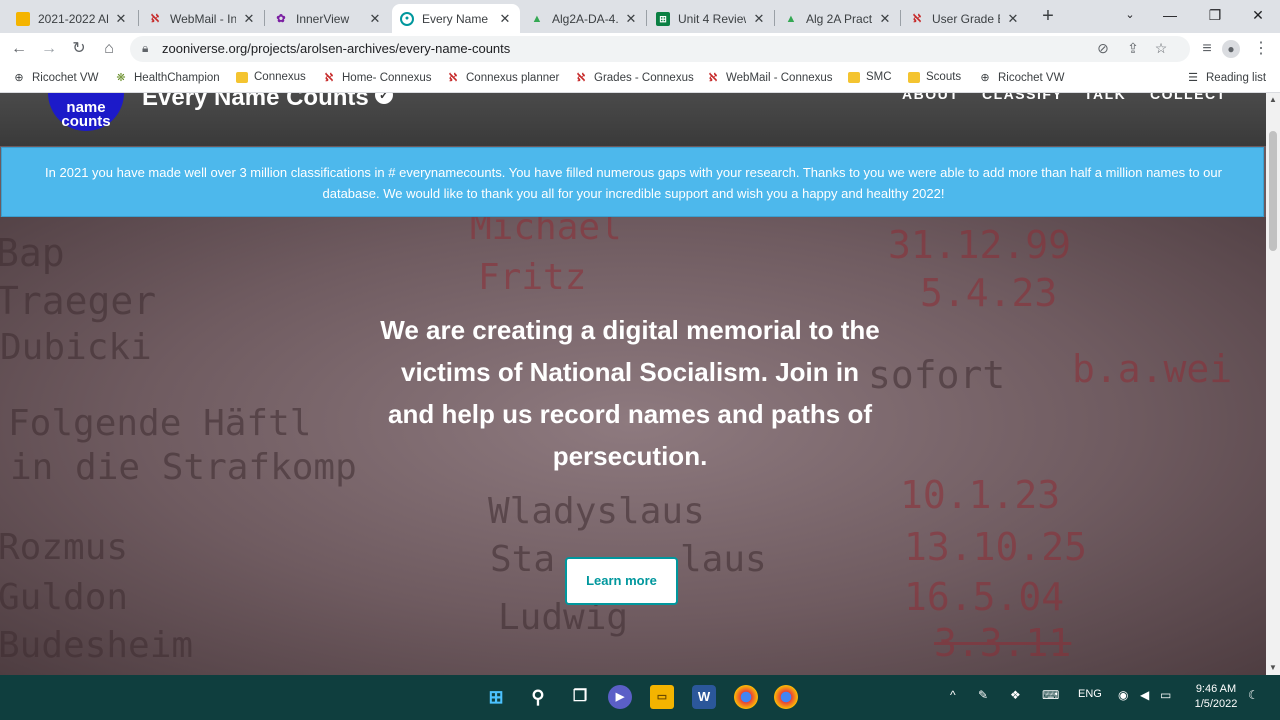 The height and width of the screenshot is (720, 1280). Describe the element at coordinates (202, 18) in the screenshot. I see `tab-webmail: ℵ WebMail - Inl ✕` at that location.